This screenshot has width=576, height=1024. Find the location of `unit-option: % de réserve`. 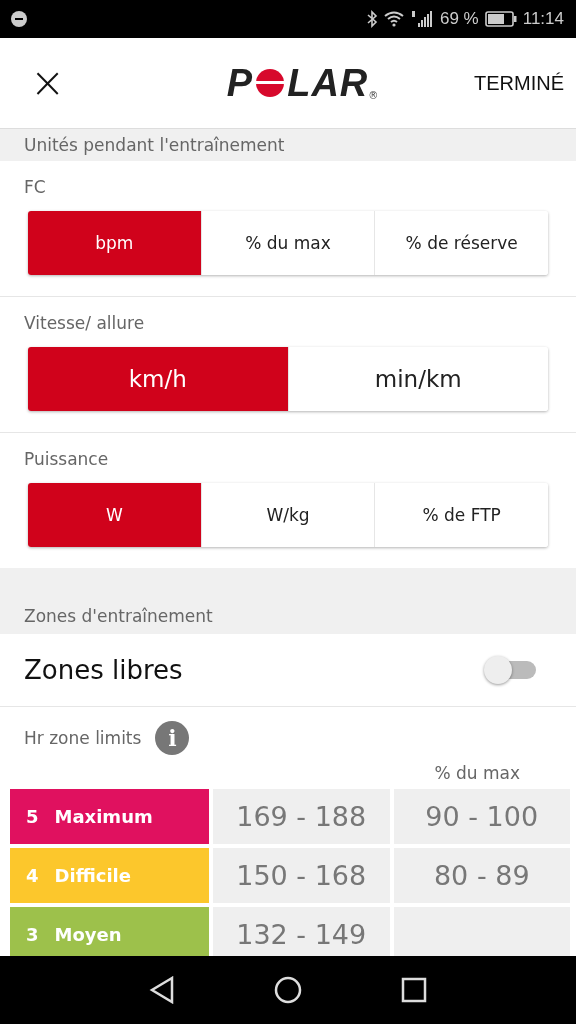

unit-option: % de réserve is located at coordinates (461, 243).